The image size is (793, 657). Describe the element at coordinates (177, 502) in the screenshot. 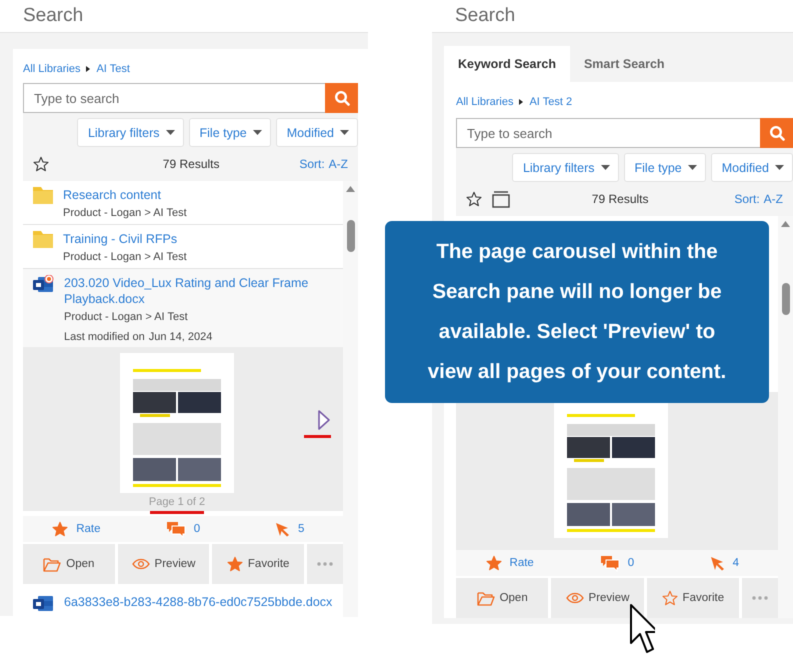

I see `page-indicator: Page 1 of 2` at that location.